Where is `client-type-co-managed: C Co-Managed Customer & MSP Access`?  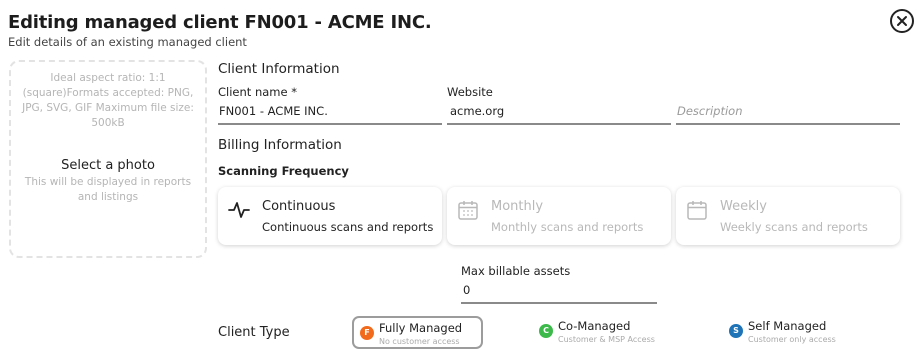 client-type-co-managed: C Co-Managed Customer & MSP Access is located at coordinates (603, 332).